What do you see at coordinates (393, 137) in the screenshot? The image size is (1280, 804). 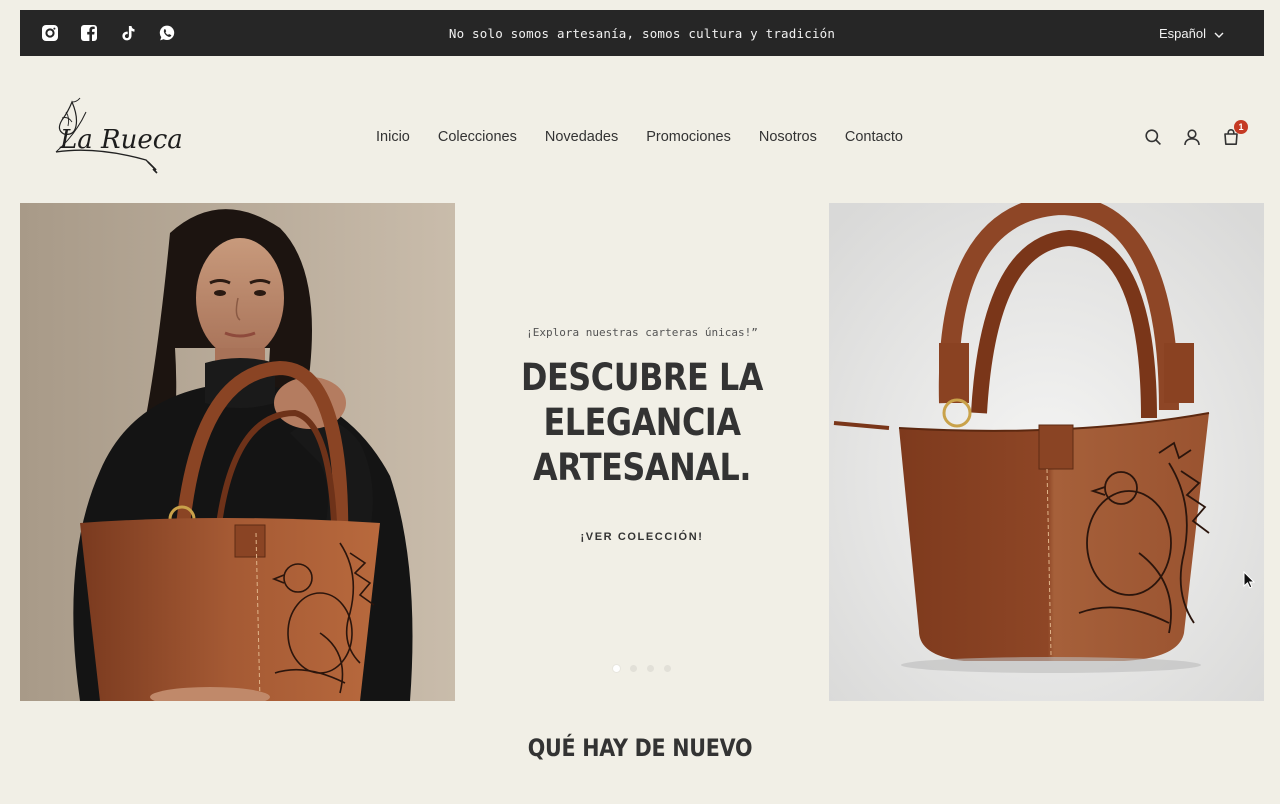 I see `nav-item-inicio: Inicio` at bounding box center [393, 137].